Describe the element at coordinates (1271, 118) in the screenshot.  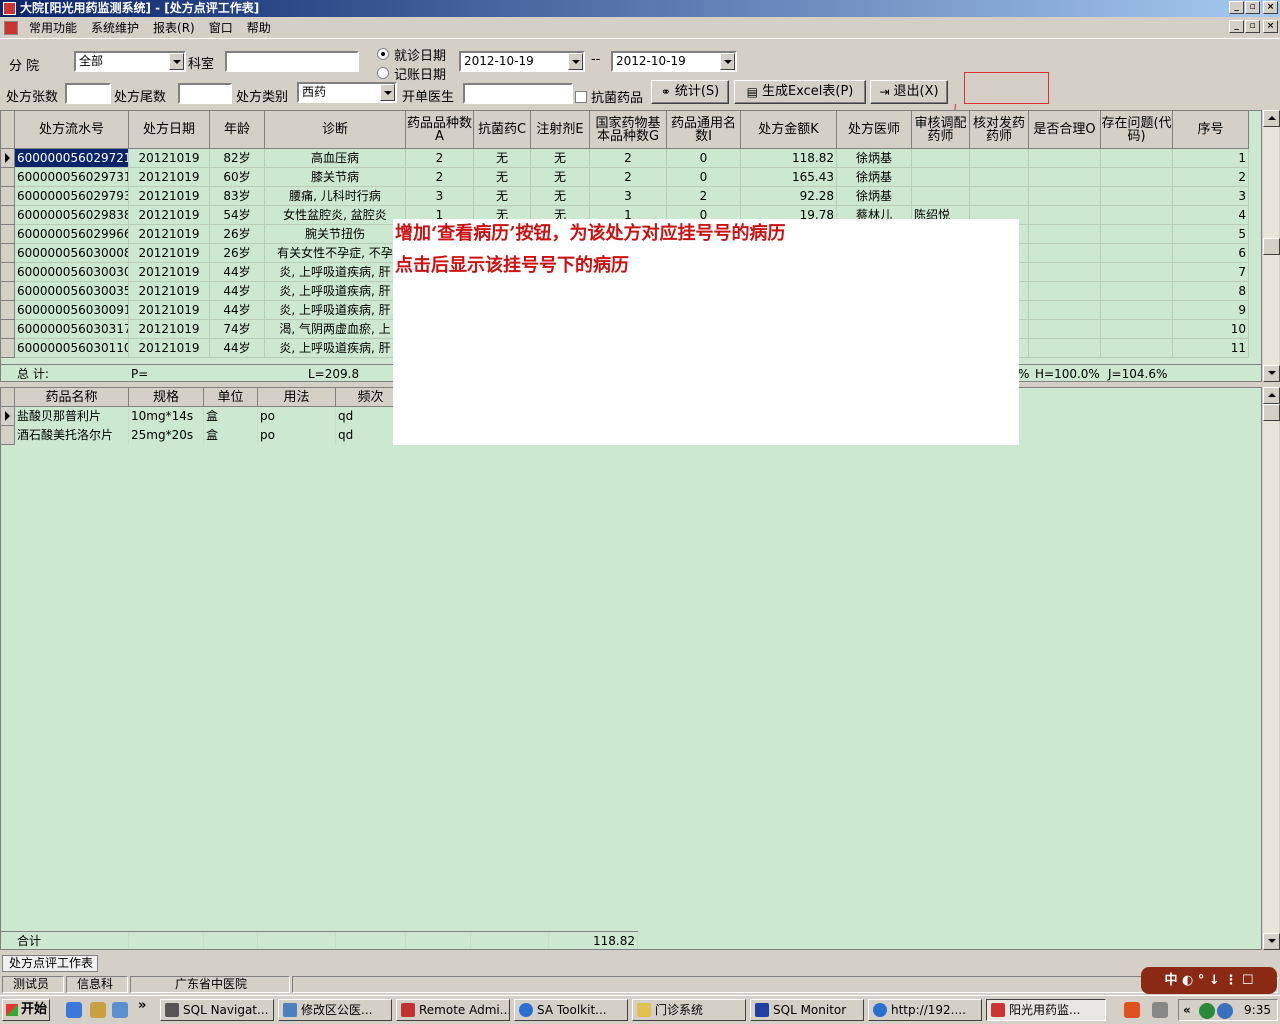
I see `scroll-up-icon` at that location.